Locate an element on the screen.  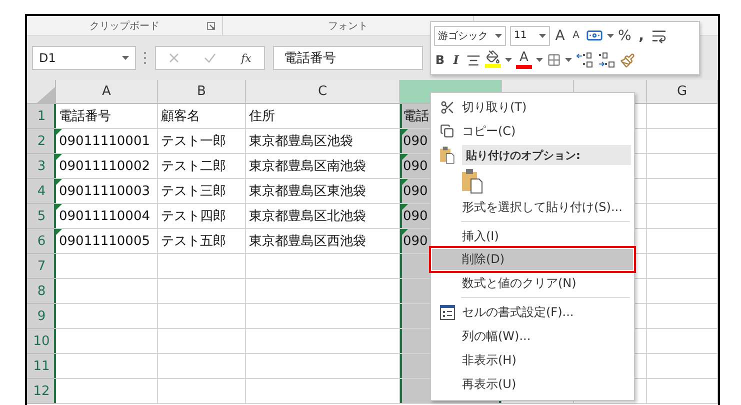
table-cell: 東京都豊島区西池袋 is located at coordinates (323, 241).